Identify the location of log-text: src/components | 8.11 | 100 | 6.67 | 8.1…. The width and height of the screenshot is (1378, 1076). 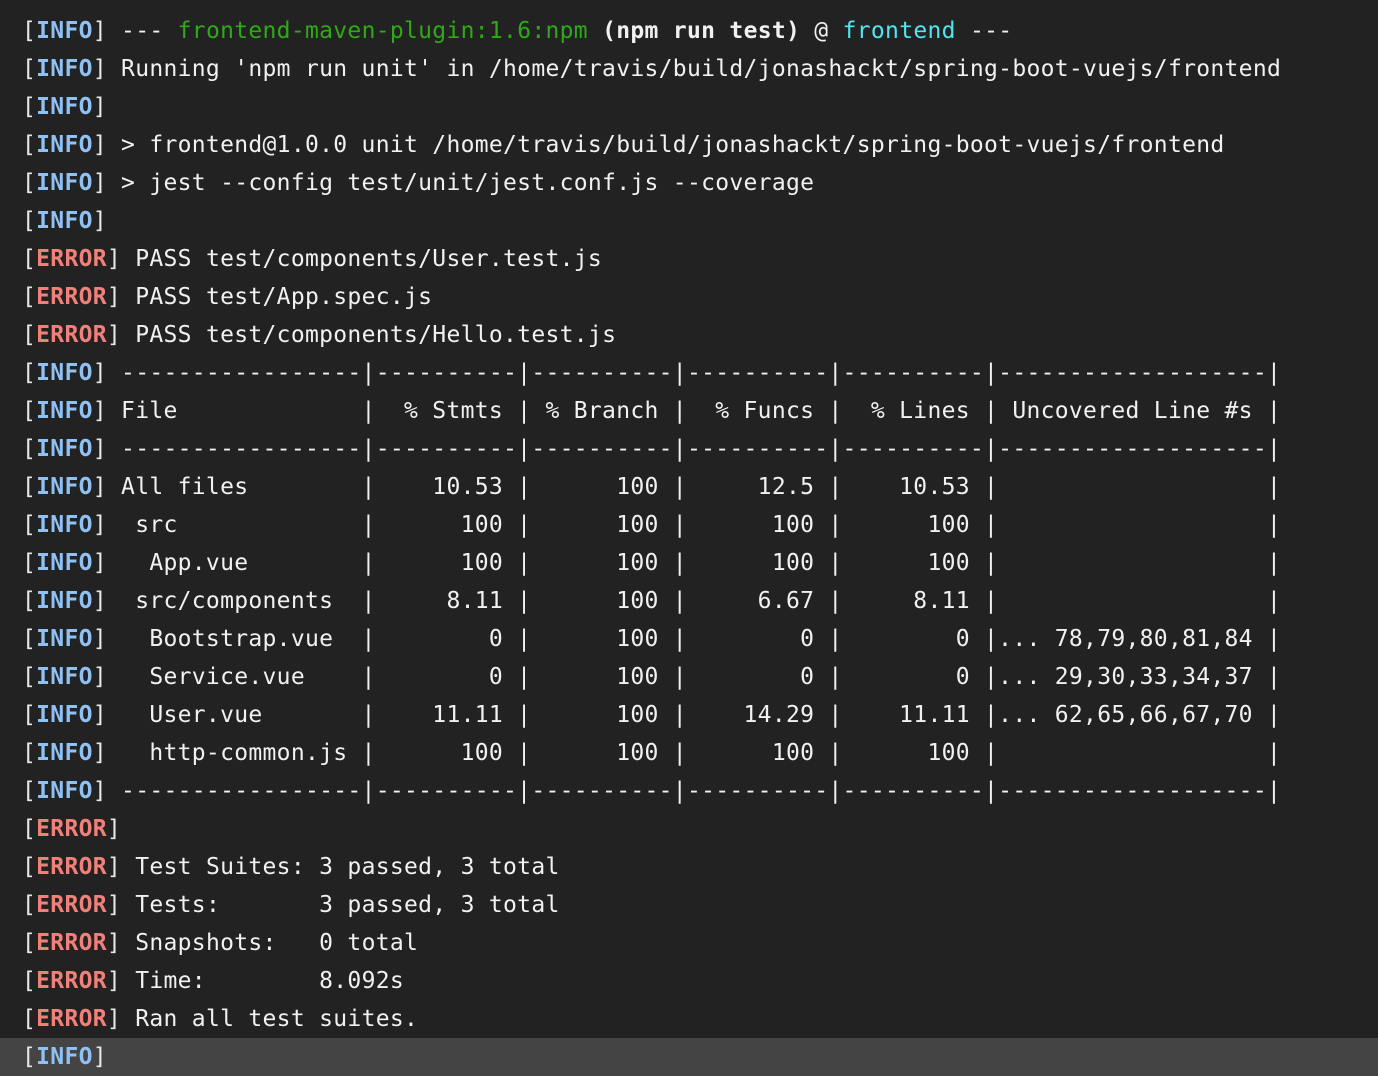
(694, 601).